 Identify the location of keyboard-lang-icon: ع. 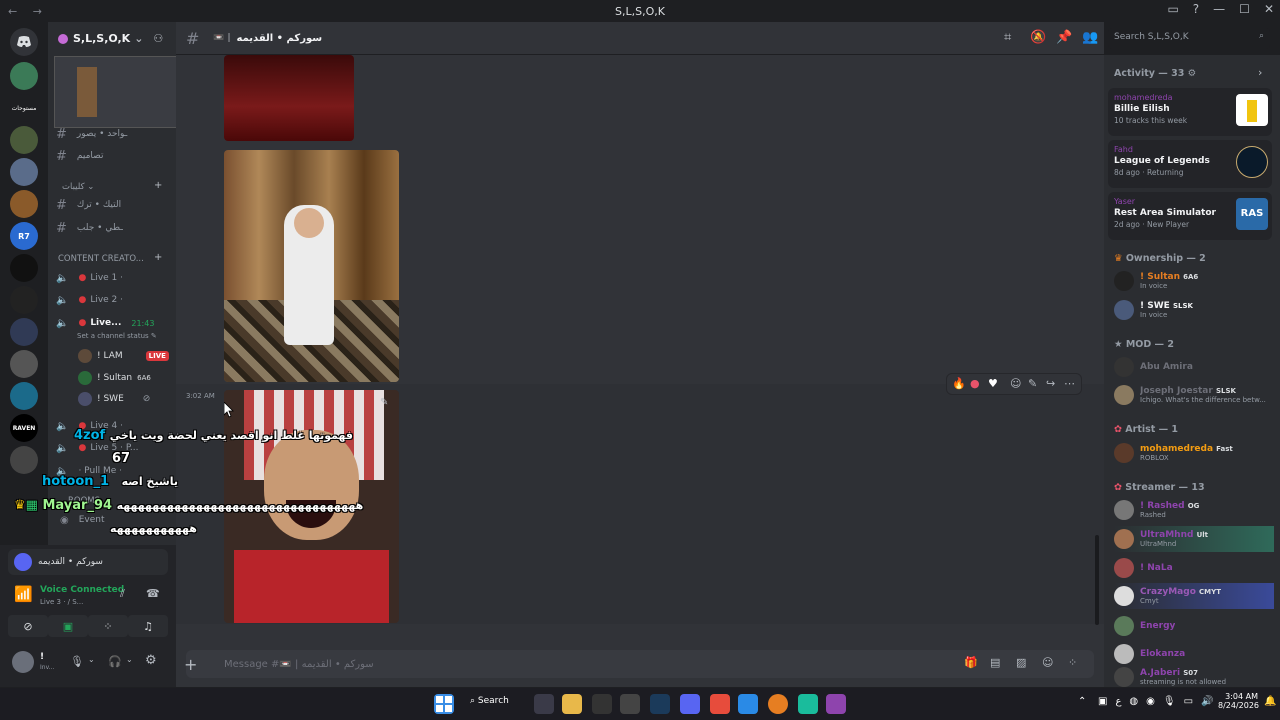
(1118, 701).